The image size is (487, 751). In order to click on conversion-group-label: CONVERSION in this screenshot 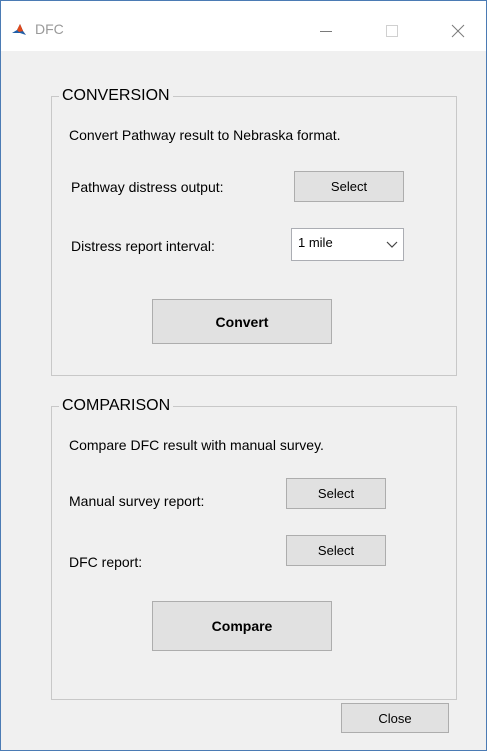, I will do `click(116, 96)`.